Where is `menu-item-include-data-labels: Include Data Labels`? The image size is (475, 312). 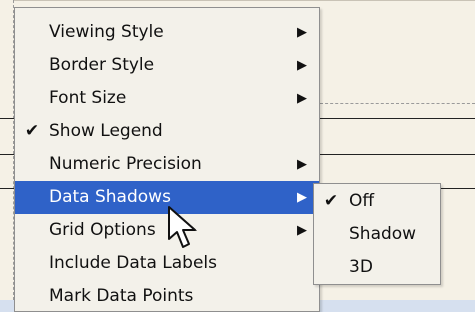 menu-item-include-data-labels: Include Data Labels is located at coordinates (167, 263).